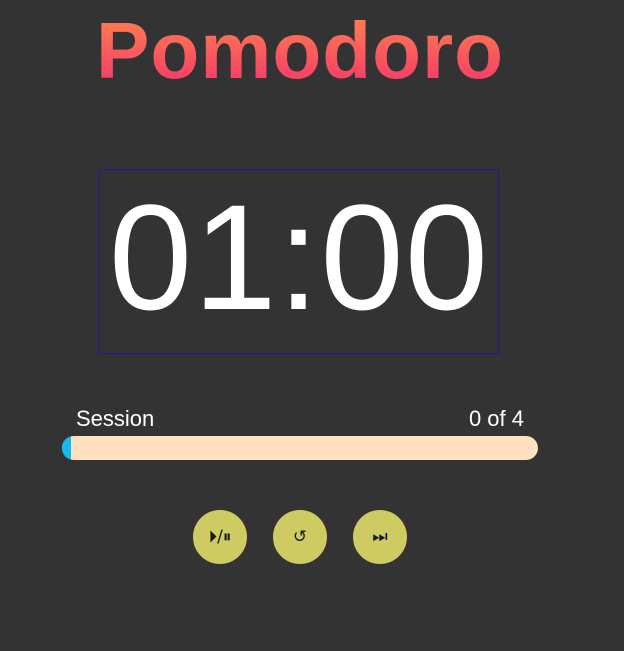 Image resolution: width=624 pixels, height=651 pixels. What do you see at coordinates (66, 448) in the screenshot?
I see `session-progress-fill` at bounding box center [66, 448].